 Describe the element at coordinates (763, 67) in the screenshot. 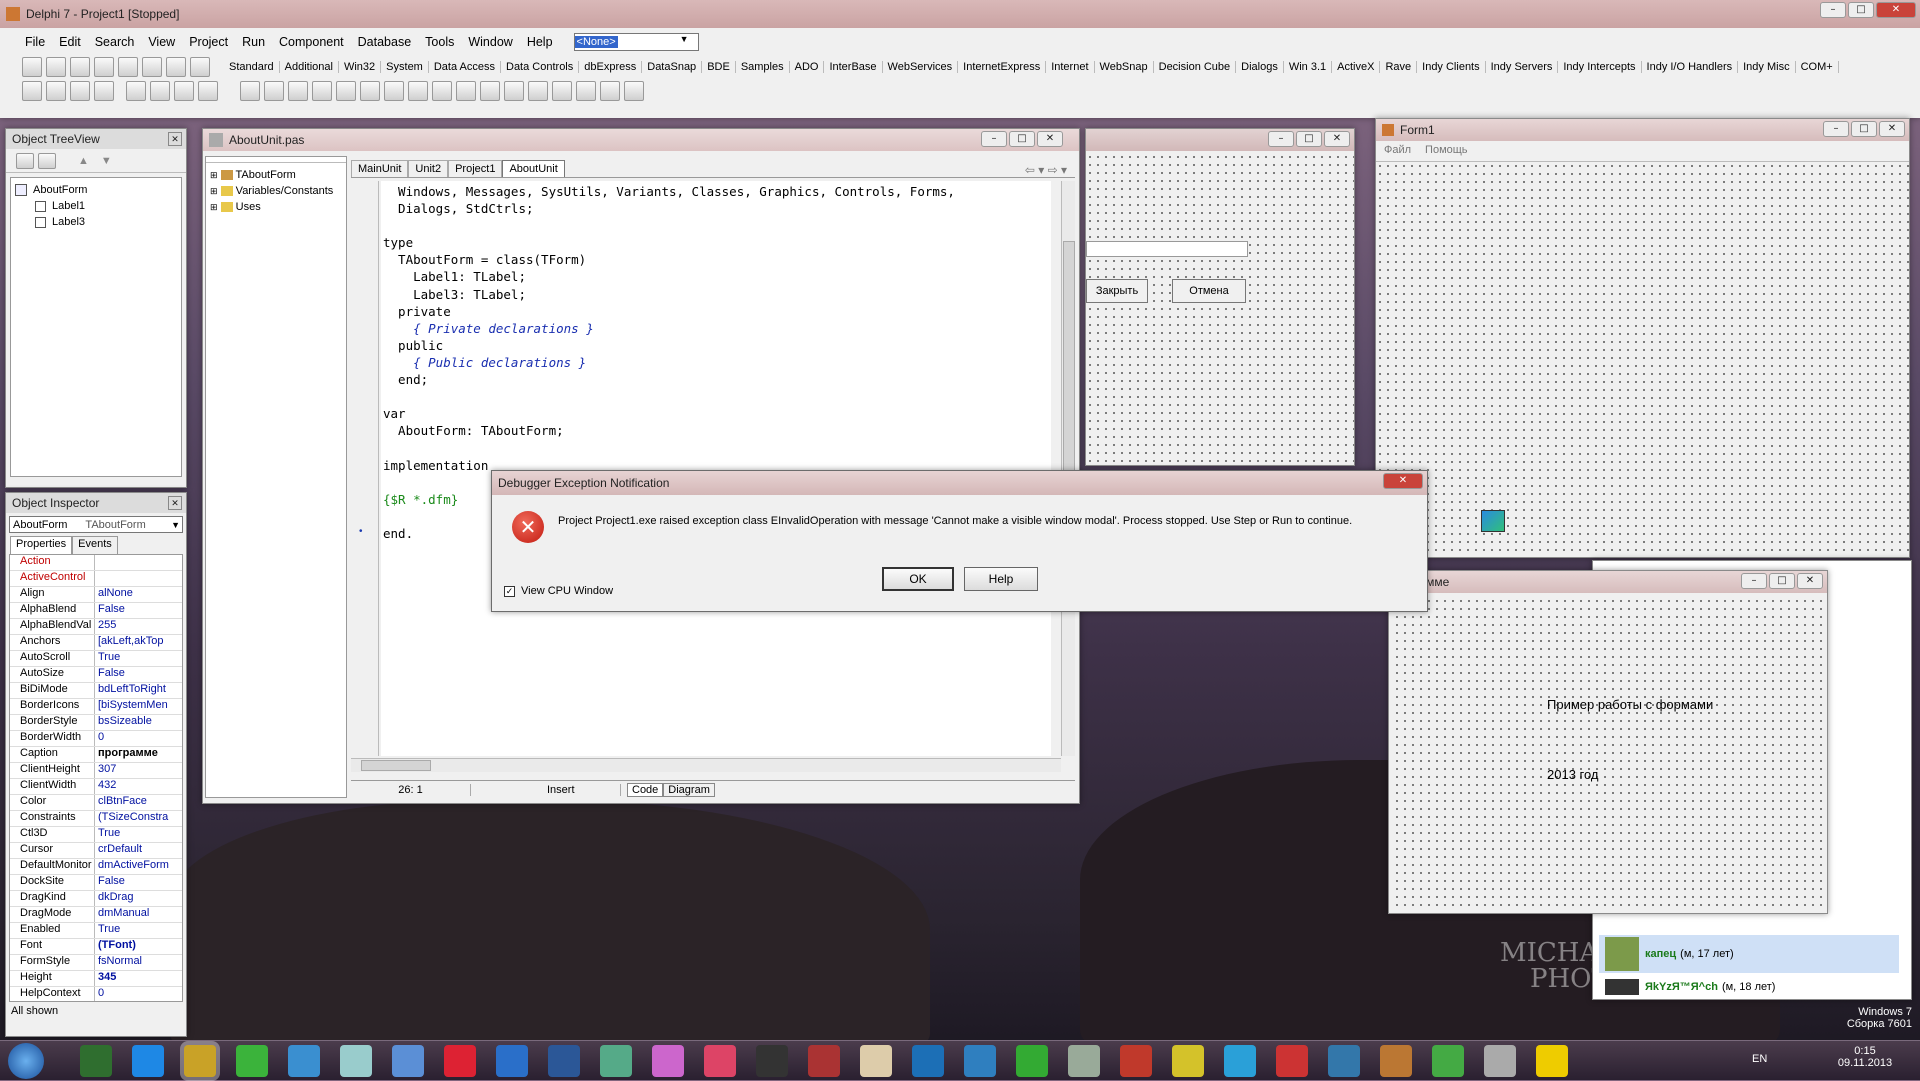

I see `palette-tab: Samples` at that location.